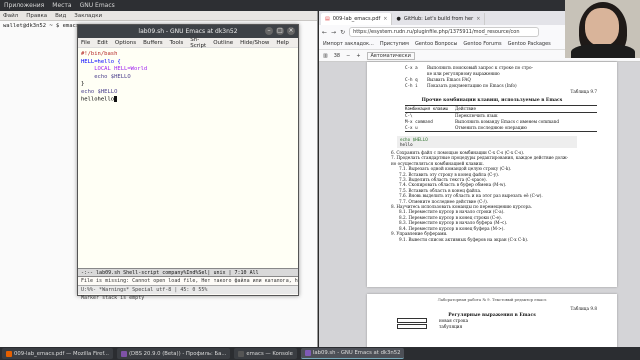 This screenshot has height=360, width=640. What do you see at coordinates (337, 56) in the screenshot?
I see `pdf-page-number: 38` at bounding box center [337, 56].